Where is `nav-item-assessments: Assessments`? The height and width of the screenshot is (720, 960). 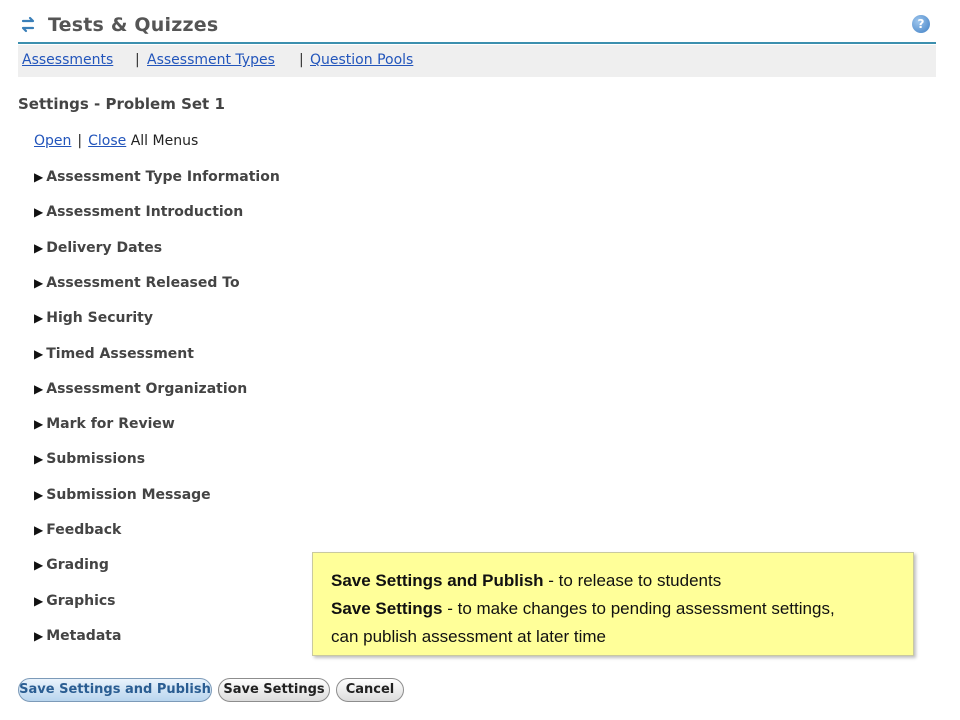 nav-item-assessments: Assessments is located at coordinates (67, 60).